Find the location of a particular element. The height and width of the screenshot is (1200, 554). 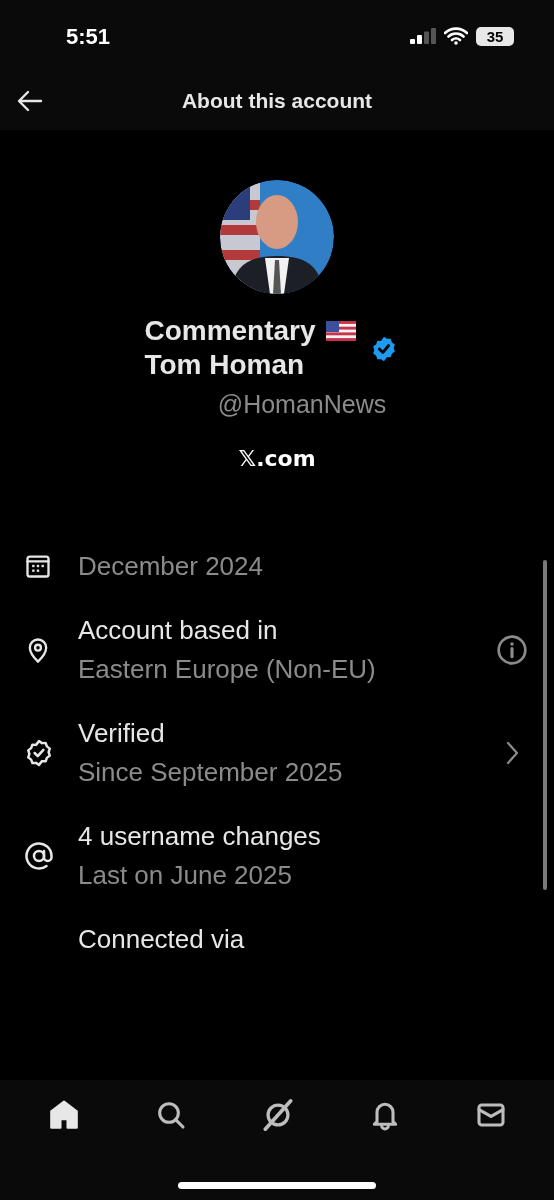

username-handle: @HomanNews is located at coordinates (302, 404).